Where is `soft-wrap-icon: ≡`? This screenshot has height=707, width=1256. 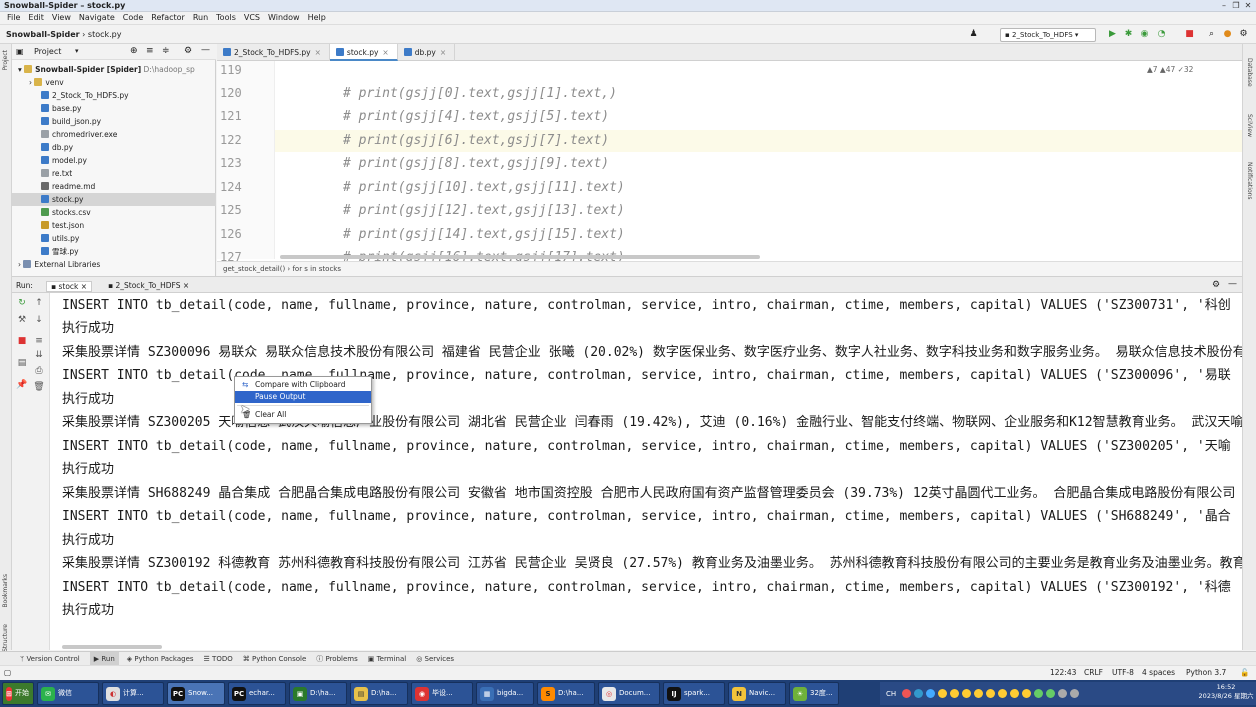
soft-wrap-icon: ≡ is located at coordinates (39, 341).